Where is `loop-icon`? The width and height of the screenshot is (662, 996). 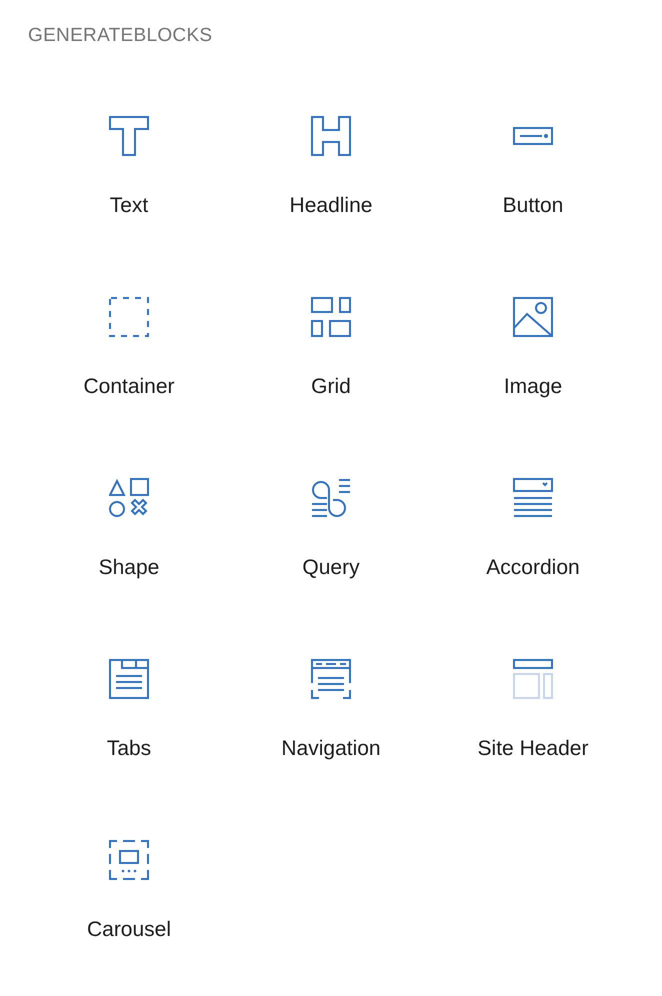 loop-icon is located at coordinates (331, 498).